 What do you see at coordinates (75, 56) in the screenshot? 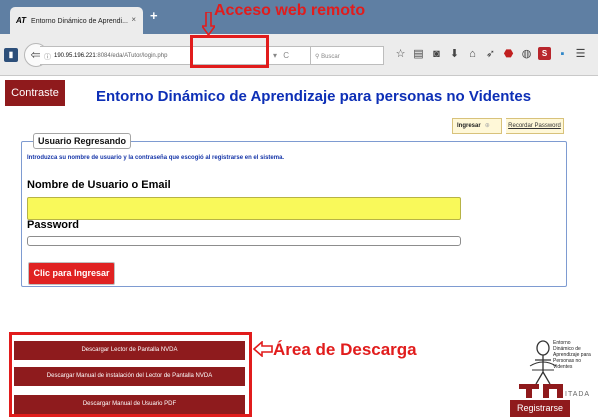
I see `url-host: 190.95.196.221` at bounding box center [75, 56].